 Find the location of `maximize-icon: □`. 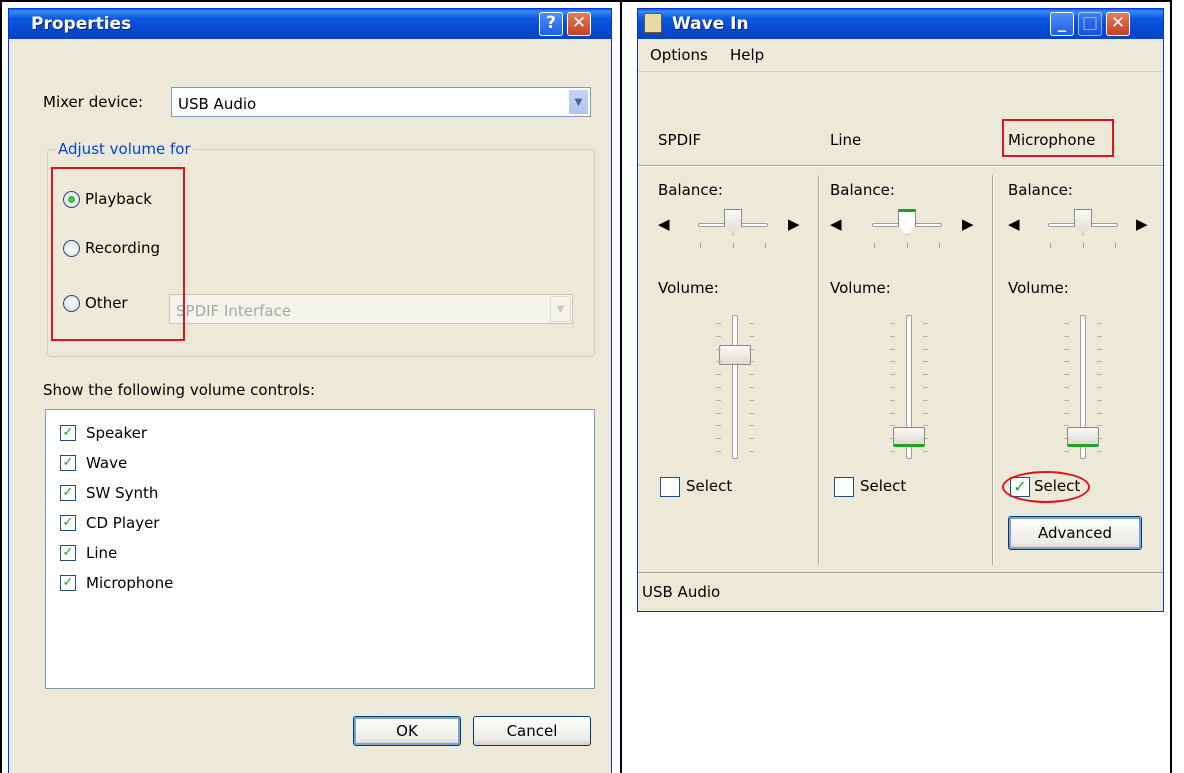

maximize-icon: □ is located at coordinates (1090, 23).